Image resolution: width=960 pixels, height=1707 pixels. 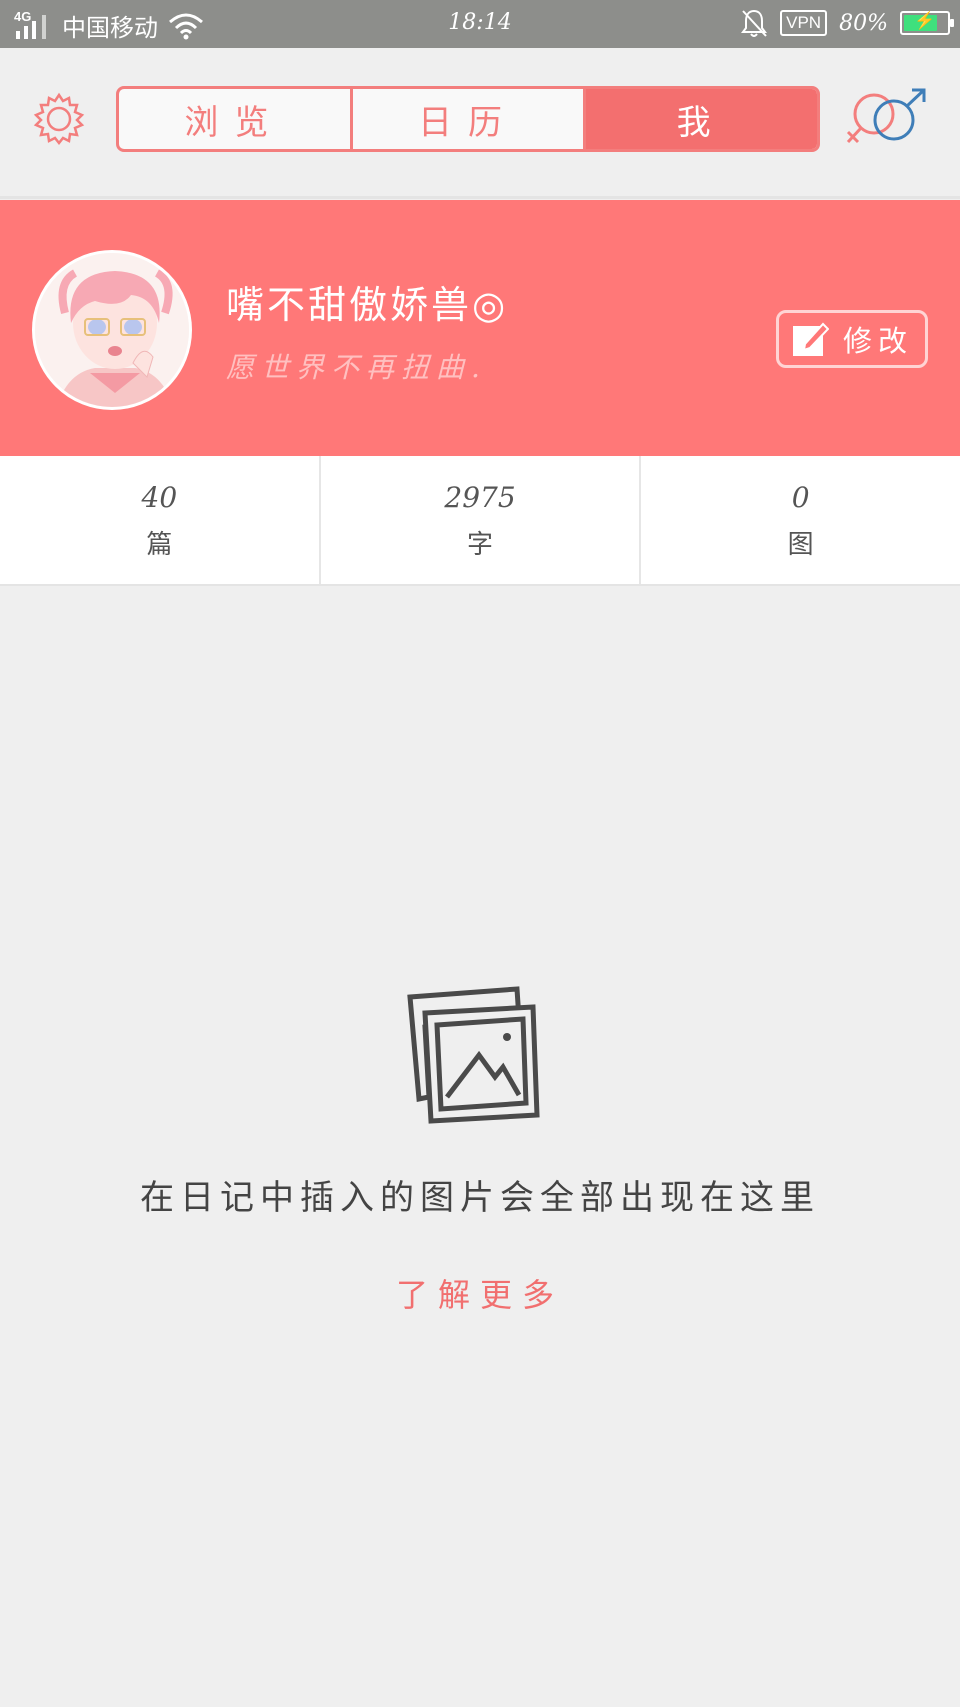 What do you see at coordinates (810, 339) in the screenshot?
I see `edit-icon` at bounding box center [810, 339].